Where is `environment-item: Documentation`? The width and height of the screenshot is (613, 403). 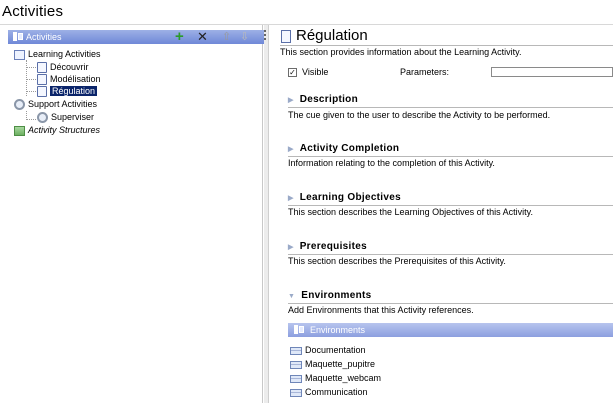
environment-item: Documentation is located at coordinates (328, 350).